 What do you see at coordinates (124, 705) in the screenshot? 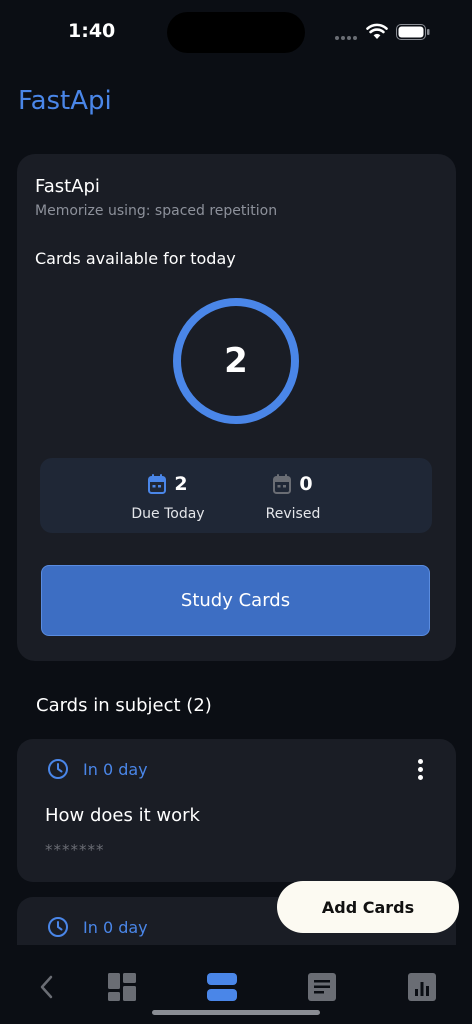
I see `cards-section-title: Cards in subject (2)` at bounding box center [124, 705].